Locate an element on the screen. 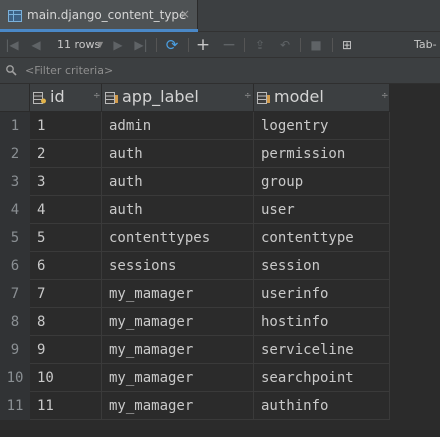 The width and height of the screenshot is (440, 437). last-page-icon: ▶| is located at coordinates (141, 45).